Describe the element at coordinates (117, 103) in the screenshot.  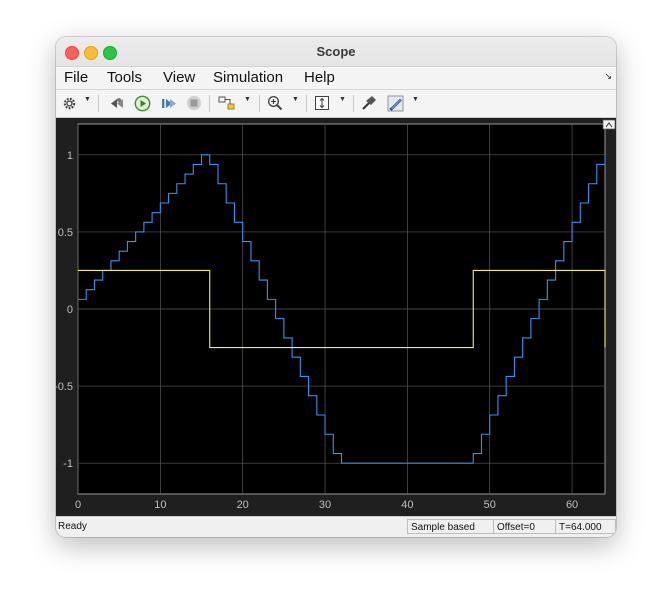
I see `step-back-icon` at that location.